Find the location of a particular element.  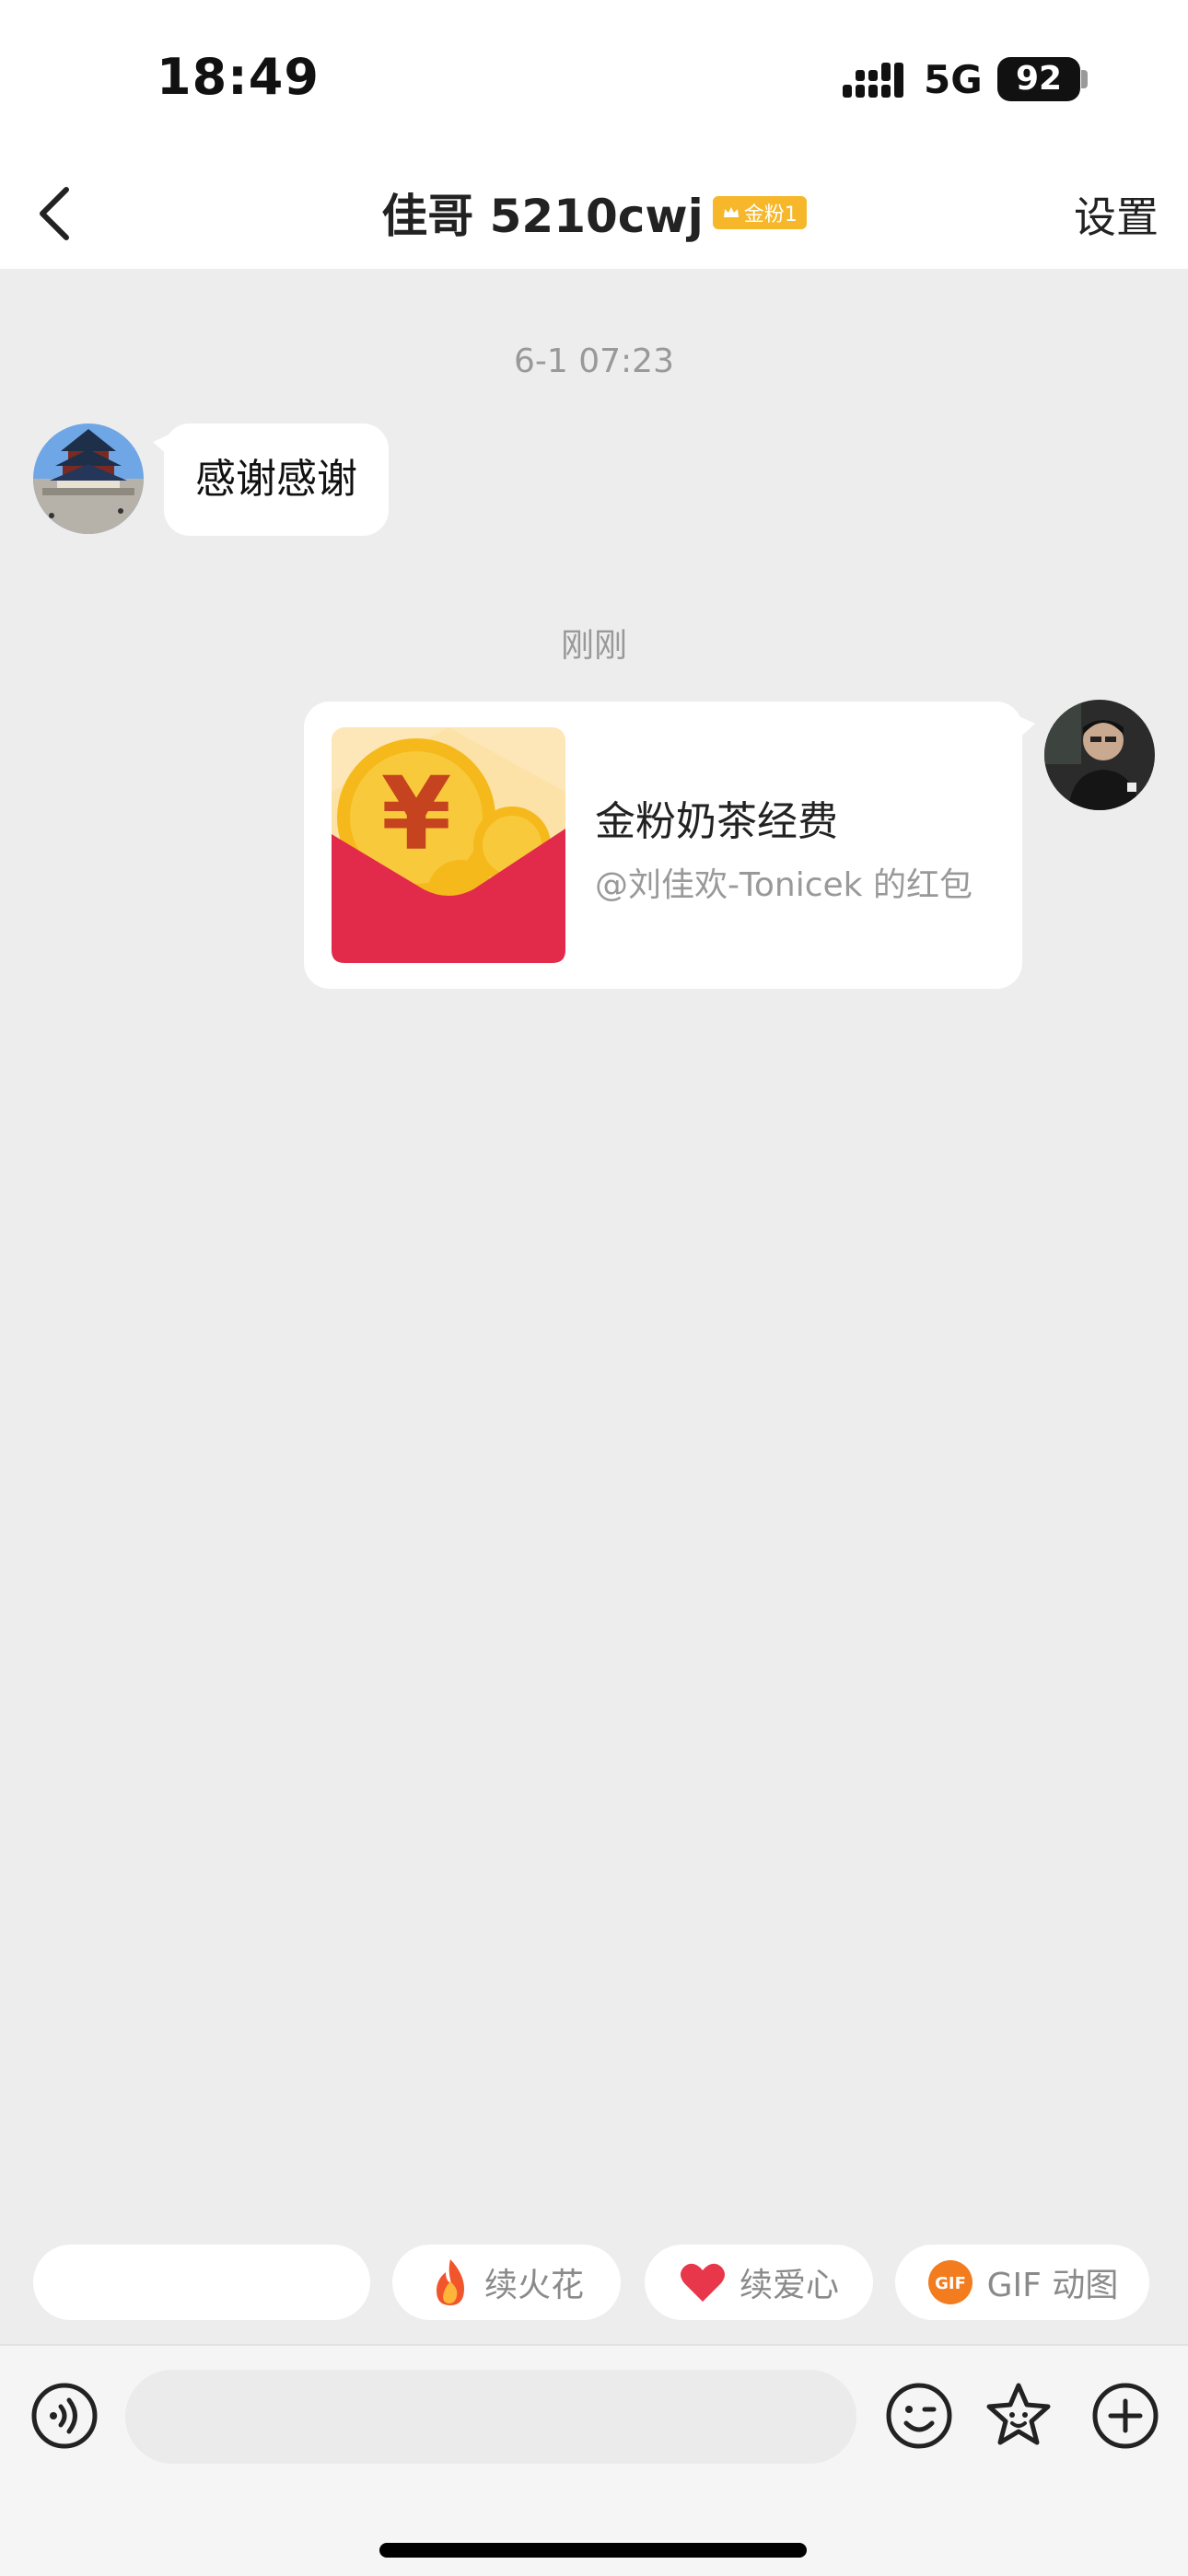

red-packet-icon: ¥ is located at coordinates (448, 845).